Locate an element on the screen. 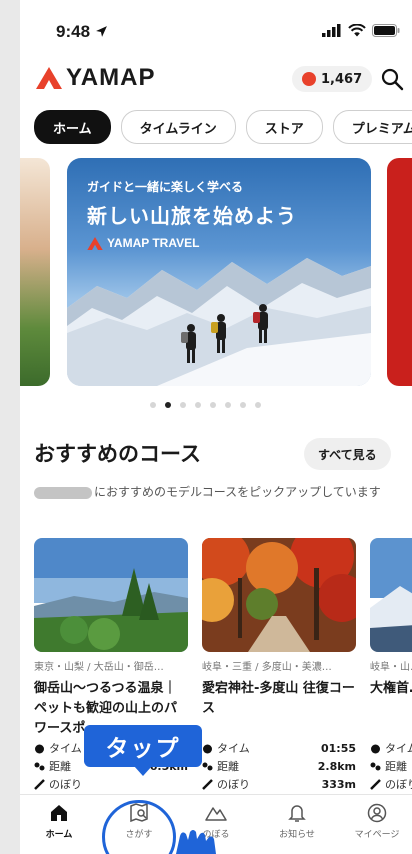 The image size is (412, 854). status-time: 9:48 is located at coordinates (82, 32).